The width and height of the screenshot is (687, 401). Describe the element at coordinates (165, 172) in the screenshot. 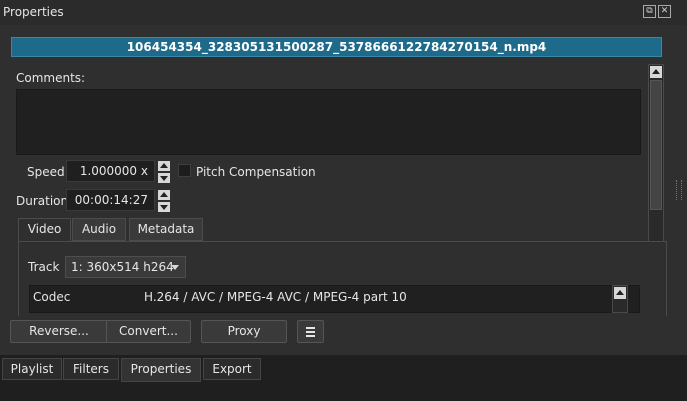

I see `speed-stepper` at that location.